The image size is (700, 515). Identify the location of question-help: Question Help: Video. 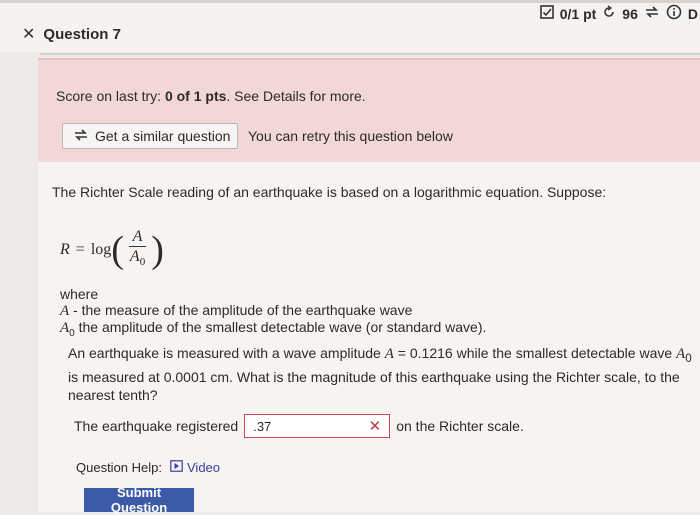
(148, 467).